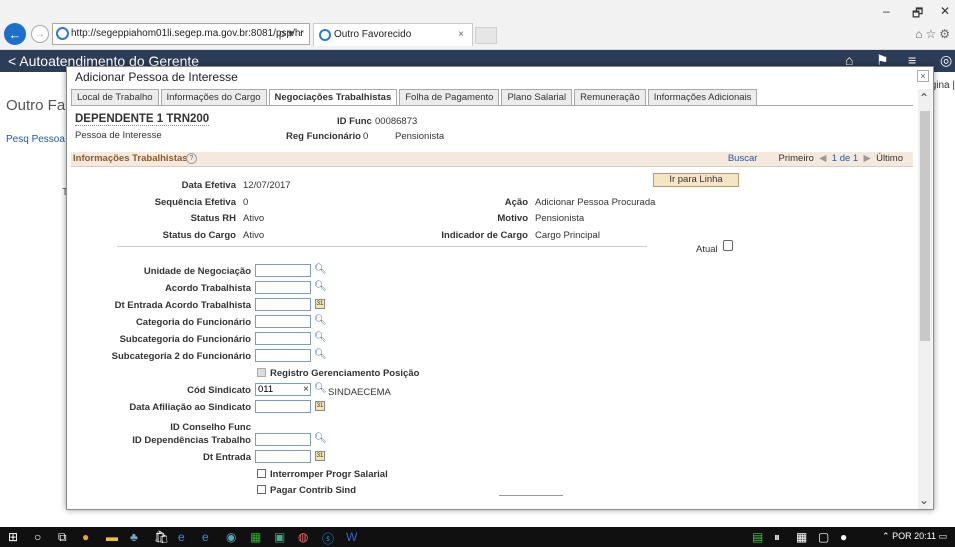  I want to click on section-navigation: Buscar Primeiro ◀ 1 de 1 ▶ Último, so click(815, 158).